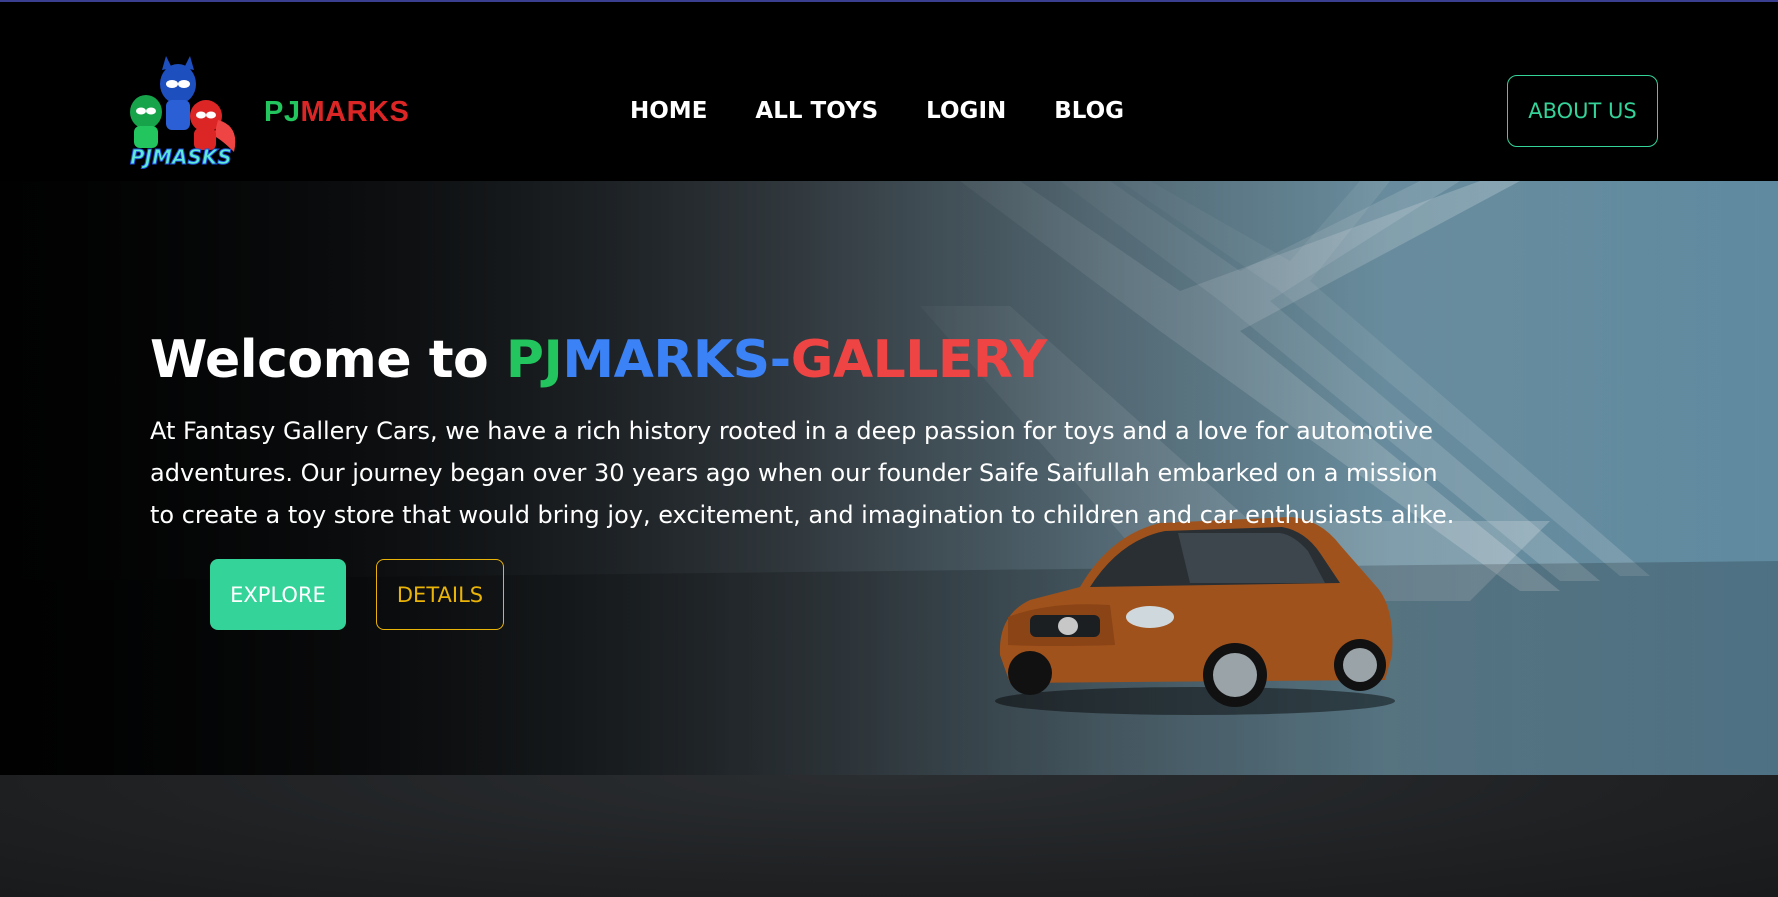  I want to click on nav-link-login: LOGIN, so click(966, 111).